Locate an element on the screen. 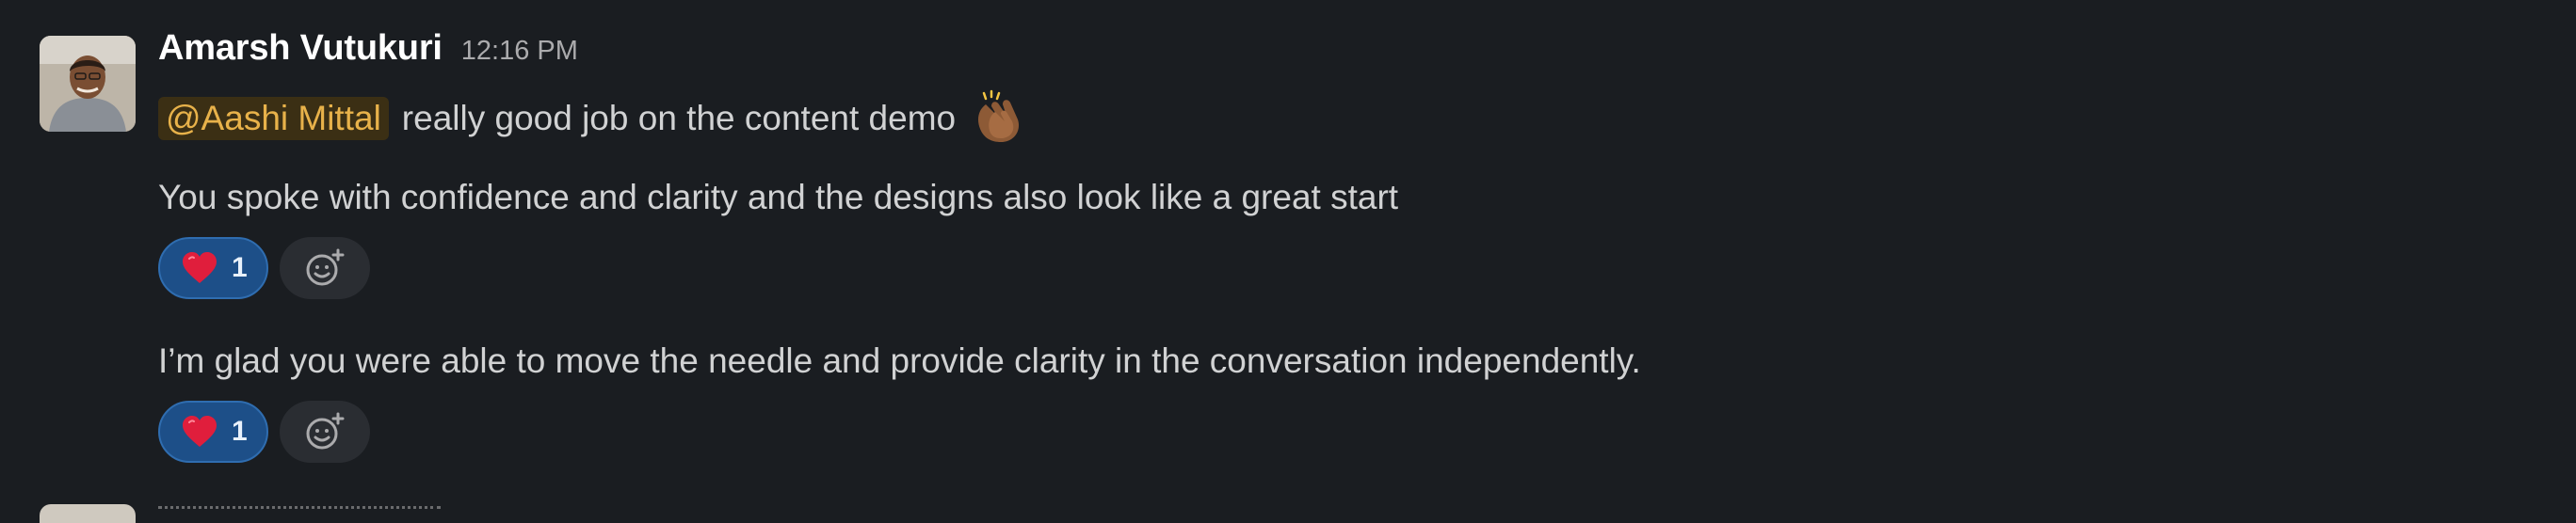 The height and width of the screenshot is (523, 2576). user-mention: @Aashi Mittal is located at coordinates (273, 119).